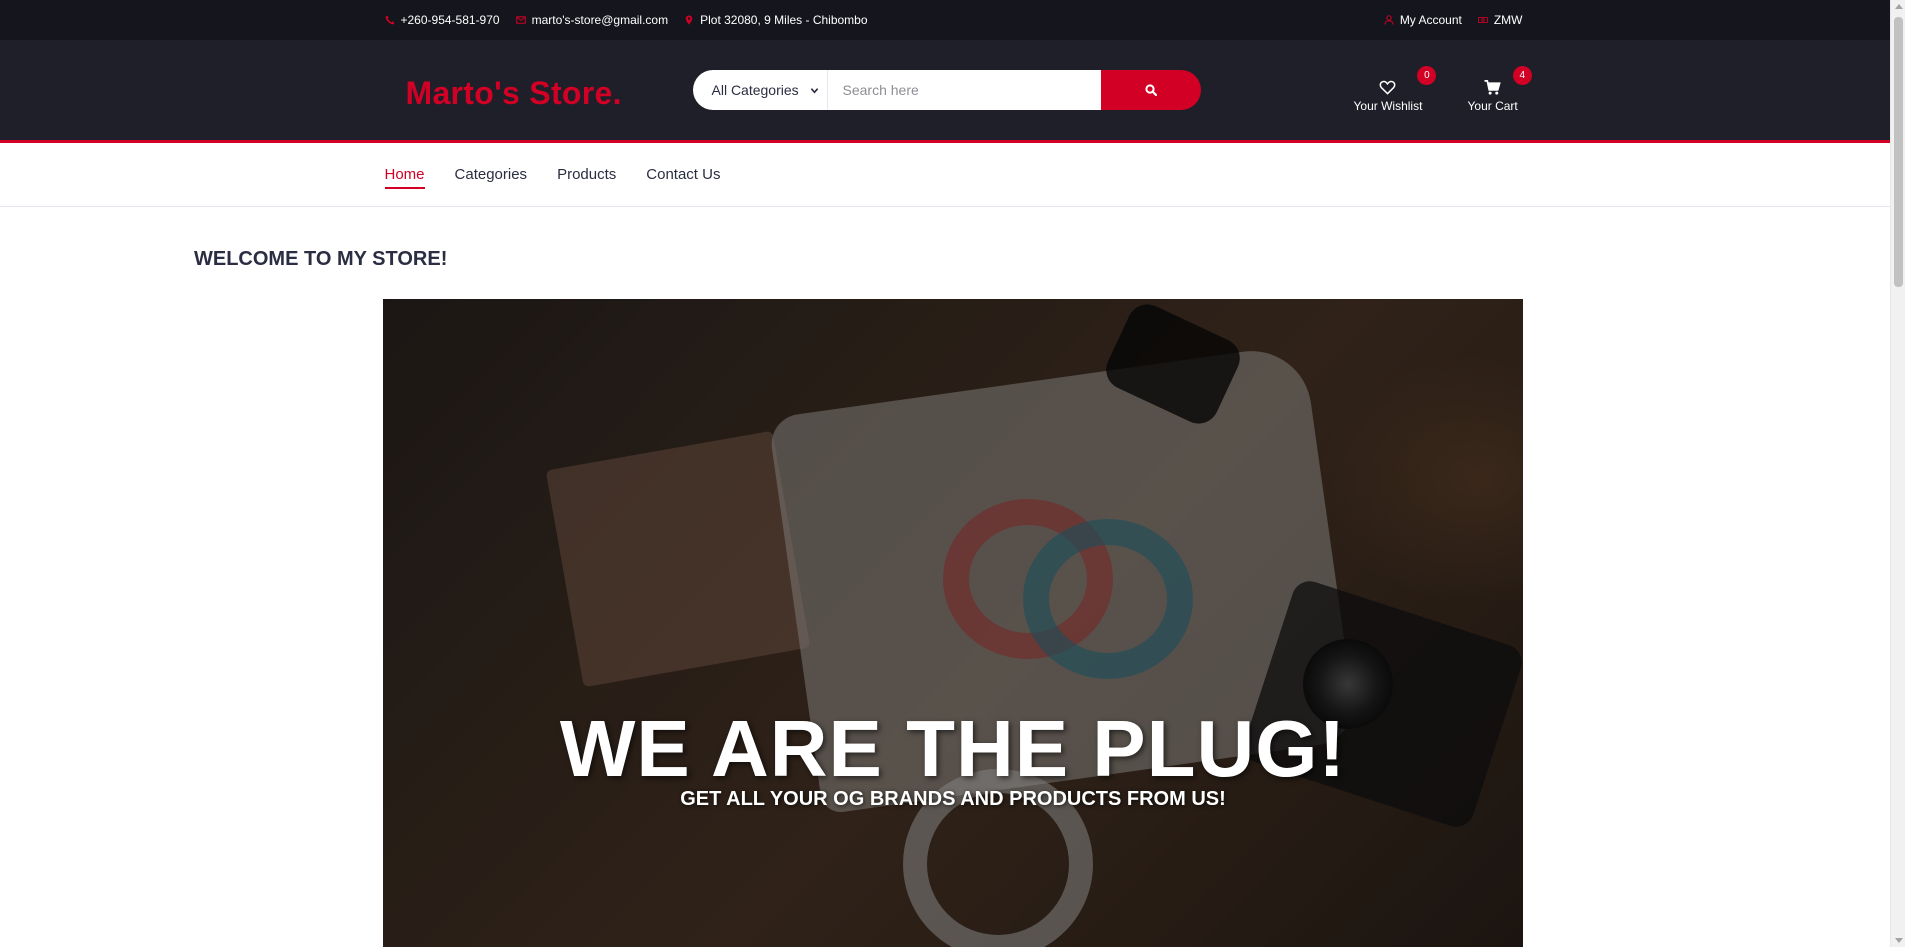  What do you see at coordinates (586, 174) in the screenshot?
I see `nav-item-products: Products` at bounding box center [586, 174].